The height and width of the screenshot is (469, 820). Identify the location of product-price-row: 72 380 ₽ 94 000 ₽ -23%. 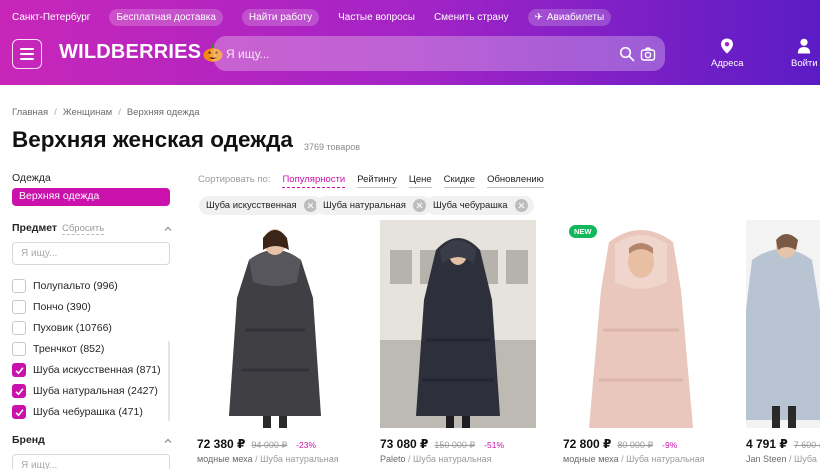
(256, 444).